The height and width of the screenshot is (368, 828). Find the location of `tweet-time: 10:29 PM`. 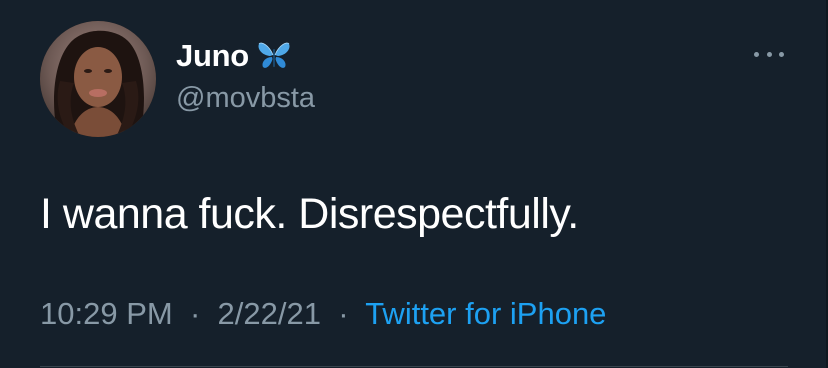

tweet-time: 10:29 PM is located at coordinates (106, 313).